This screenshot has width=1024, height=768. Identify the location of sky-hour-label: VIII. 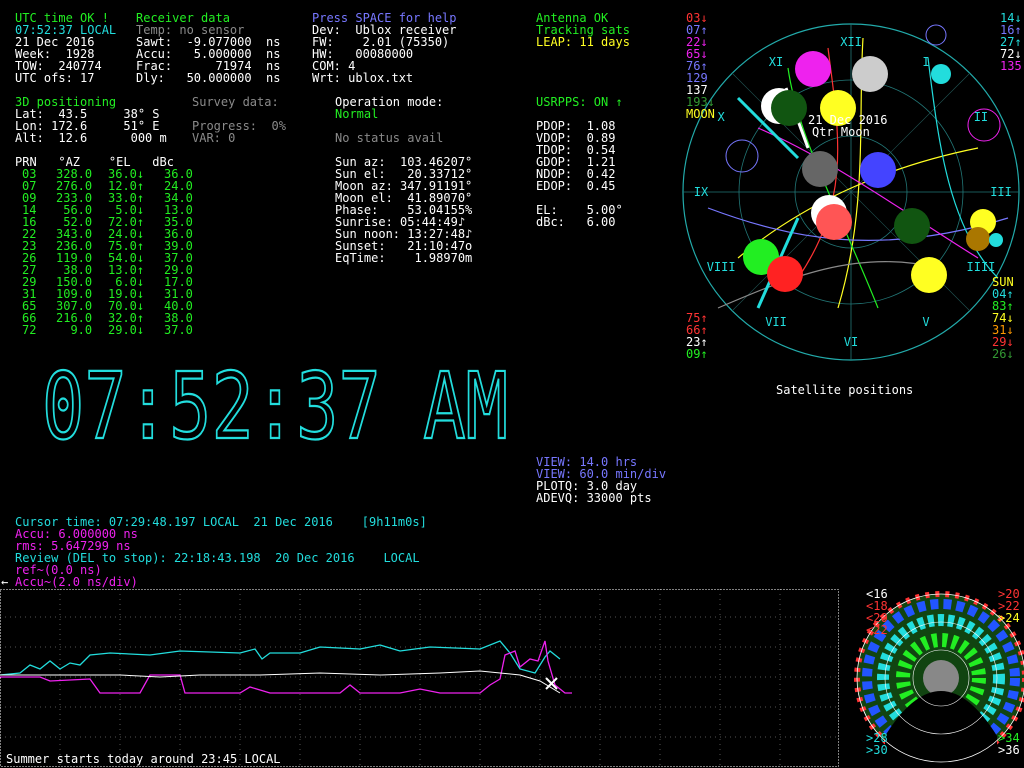
(721, 267).